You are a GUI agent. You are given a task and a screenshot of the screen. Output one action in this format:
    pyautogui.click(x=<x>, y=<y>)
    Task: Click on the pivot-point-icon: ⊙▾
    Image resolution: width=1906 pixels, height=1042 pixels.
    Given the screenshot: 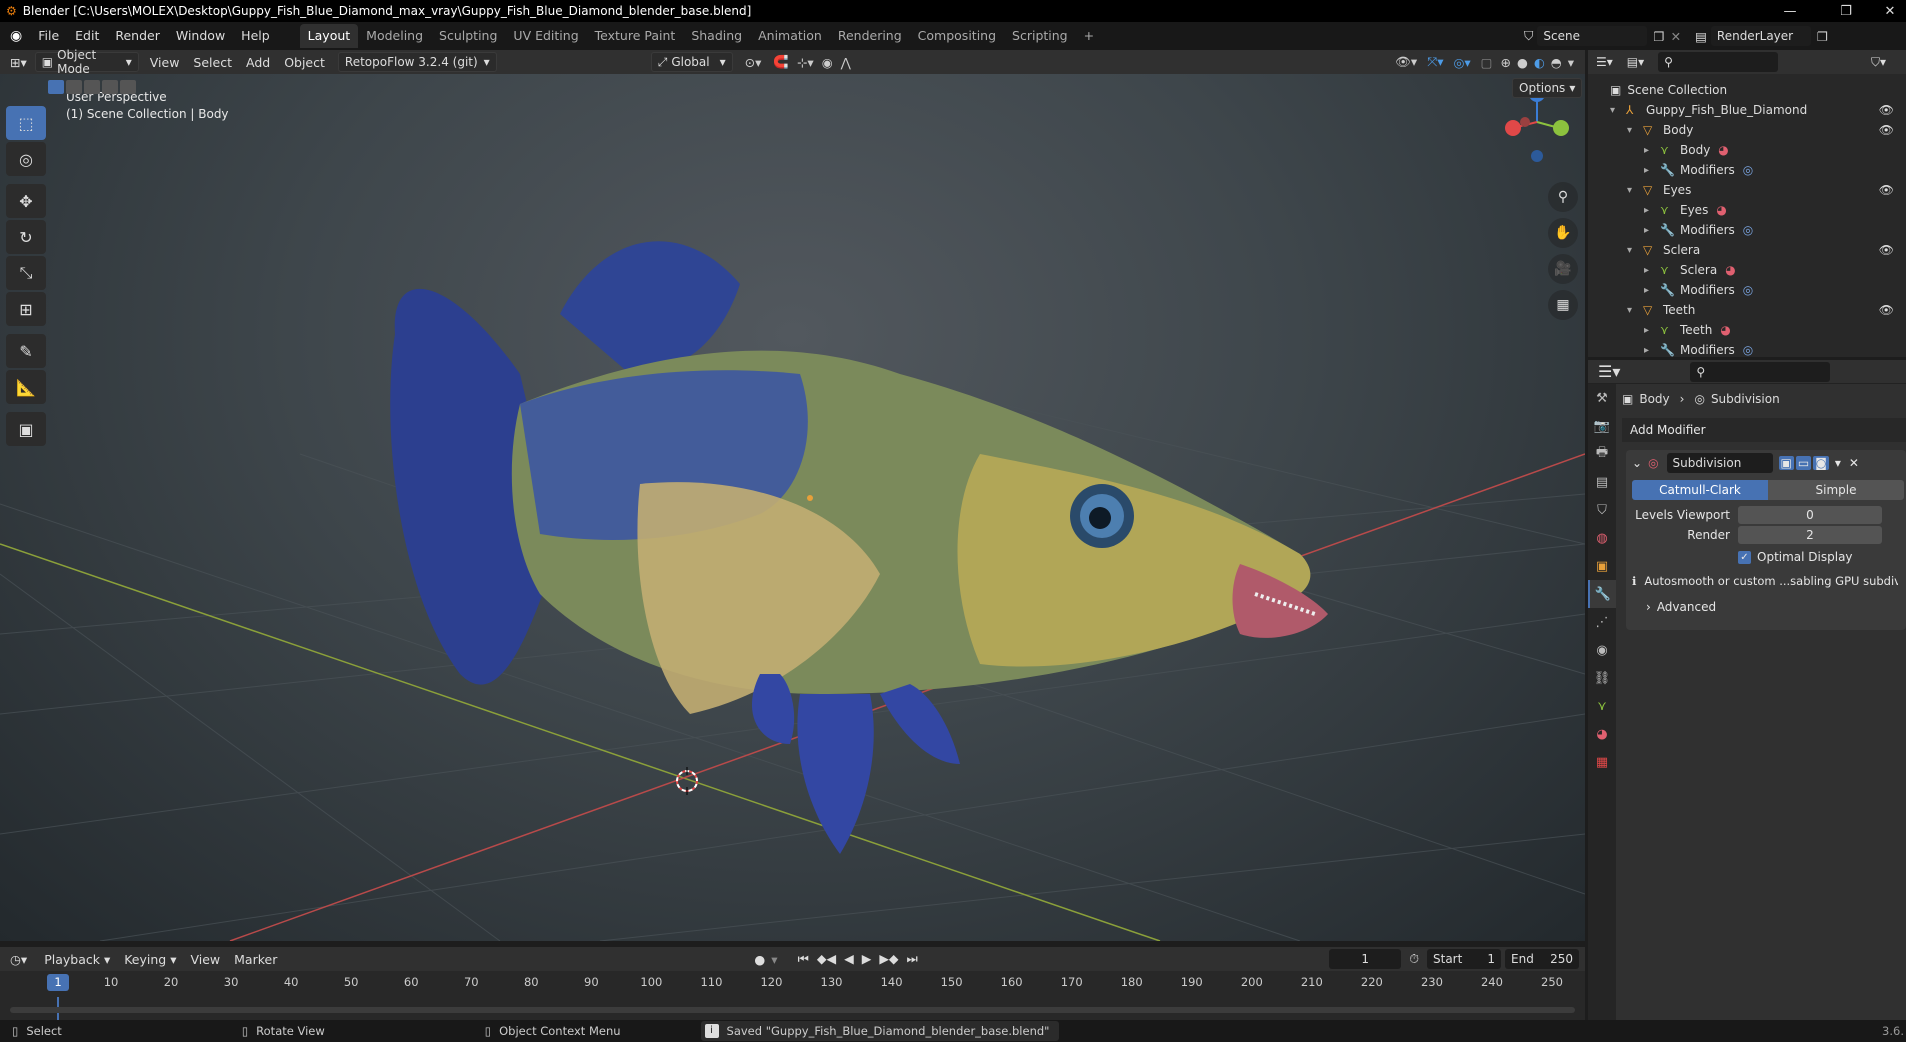 What is the action you would take?
    pyautogui.click(x=753, y=62)
    